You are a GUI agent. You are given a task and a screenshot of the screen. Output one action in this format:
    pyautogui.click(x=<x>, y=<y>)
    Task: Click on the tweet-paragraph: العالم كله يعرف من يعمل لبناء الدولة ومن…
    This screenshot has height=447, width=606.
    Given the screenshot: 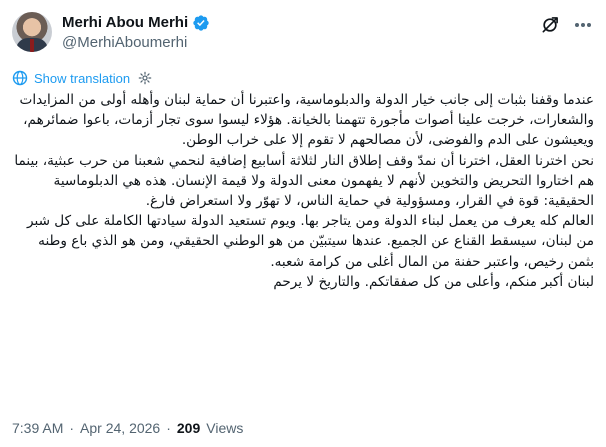 What is the action you would take?
    pyautogui.click(x=310, y=241)
    